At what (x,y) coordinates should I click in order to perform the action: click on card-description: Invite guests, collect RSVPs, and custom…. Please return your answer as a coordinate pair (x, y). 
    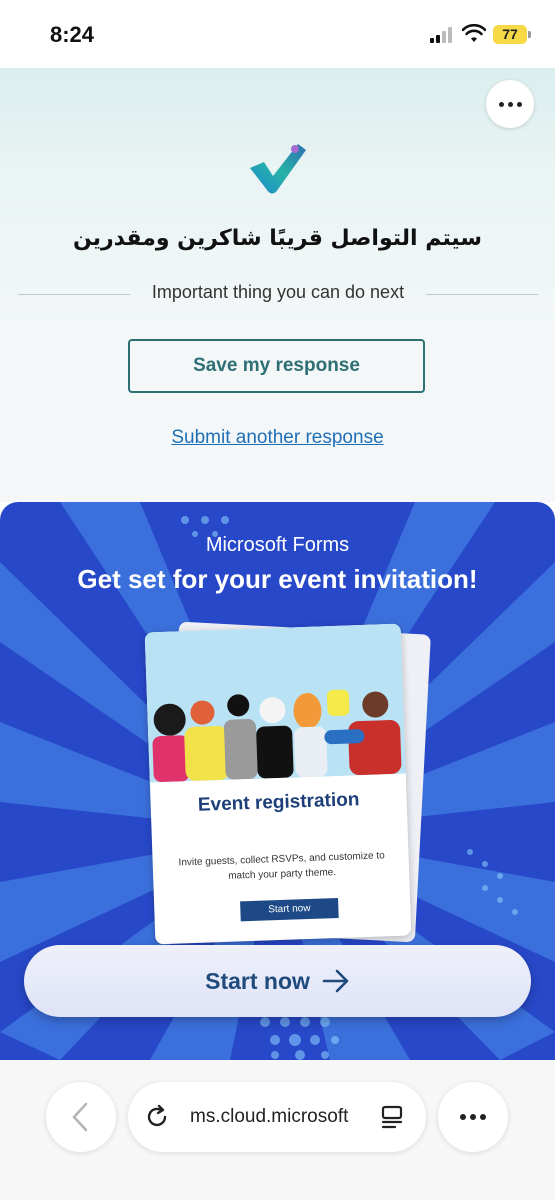
    Looking at the image, I should click on (281, 866).